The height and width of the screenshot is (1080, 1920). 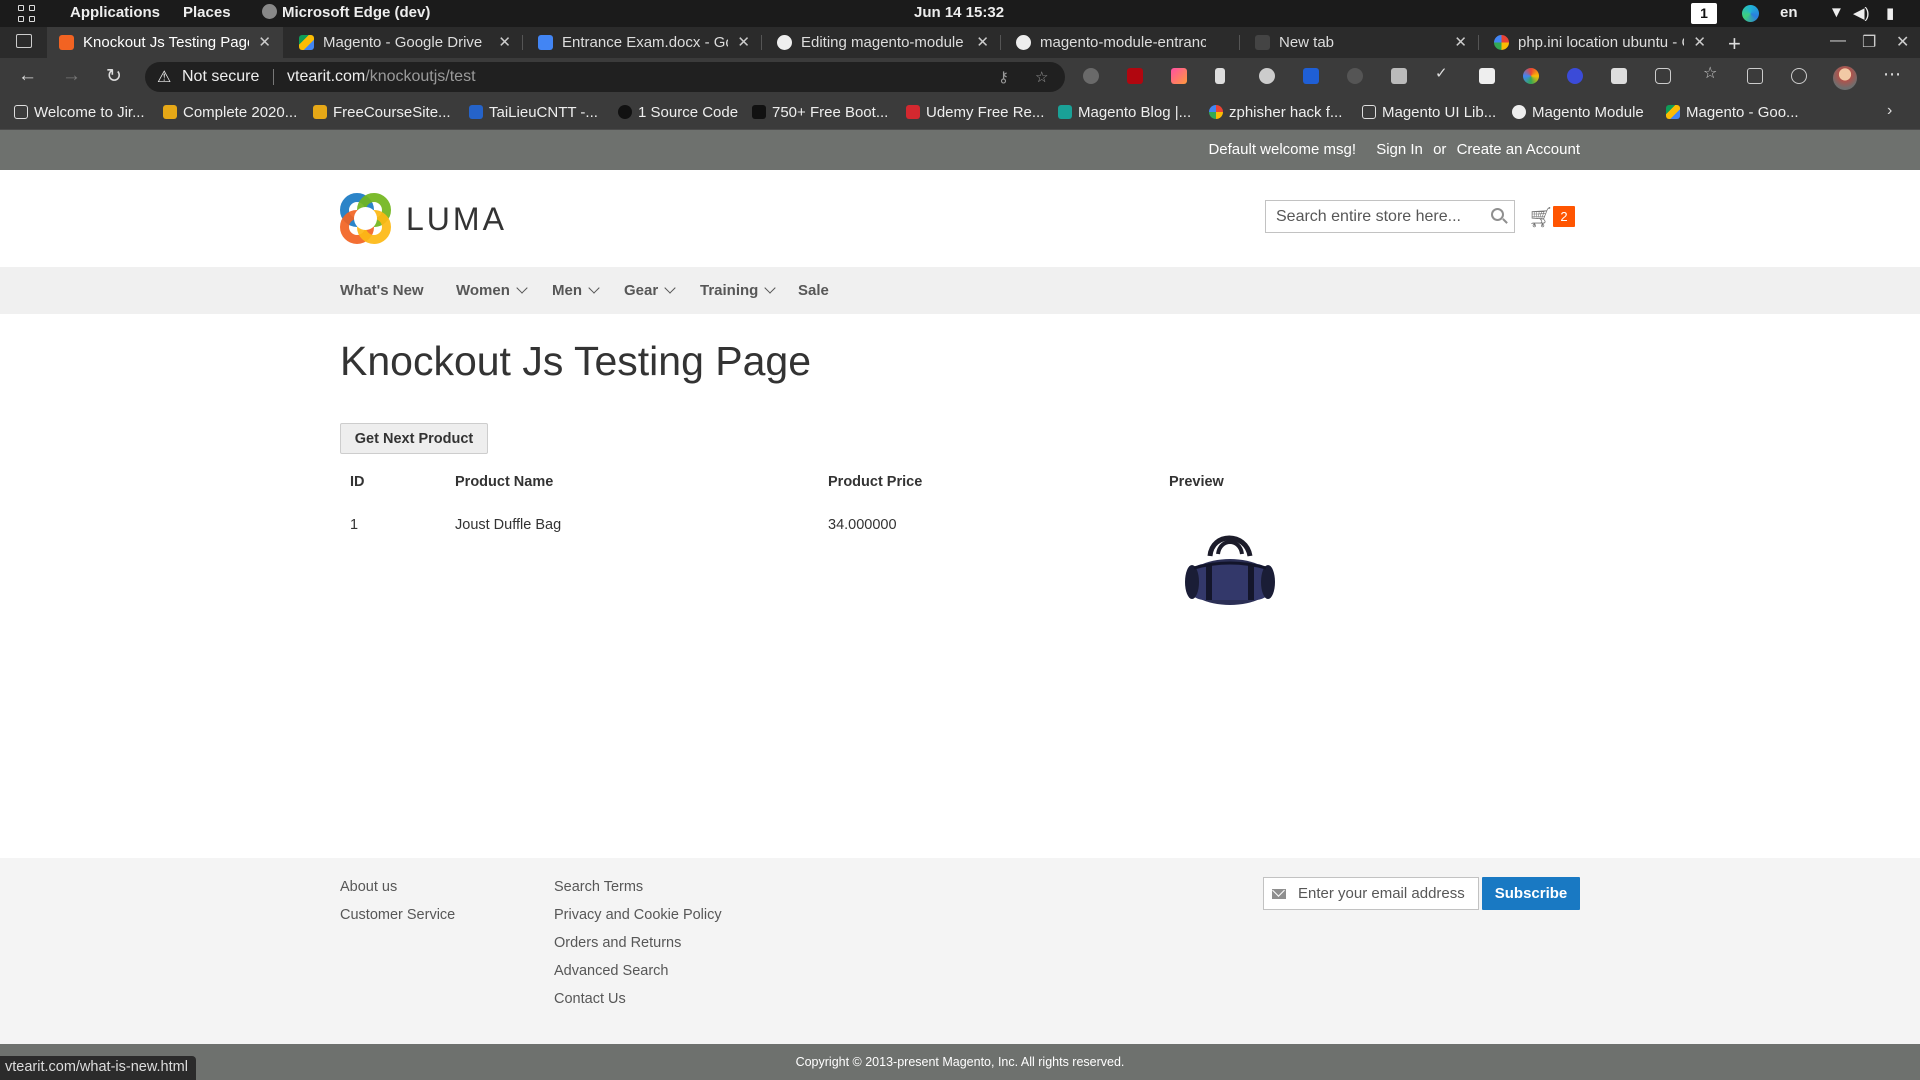 I want to click on tab-actions-icon, so click(x=24, y=41).